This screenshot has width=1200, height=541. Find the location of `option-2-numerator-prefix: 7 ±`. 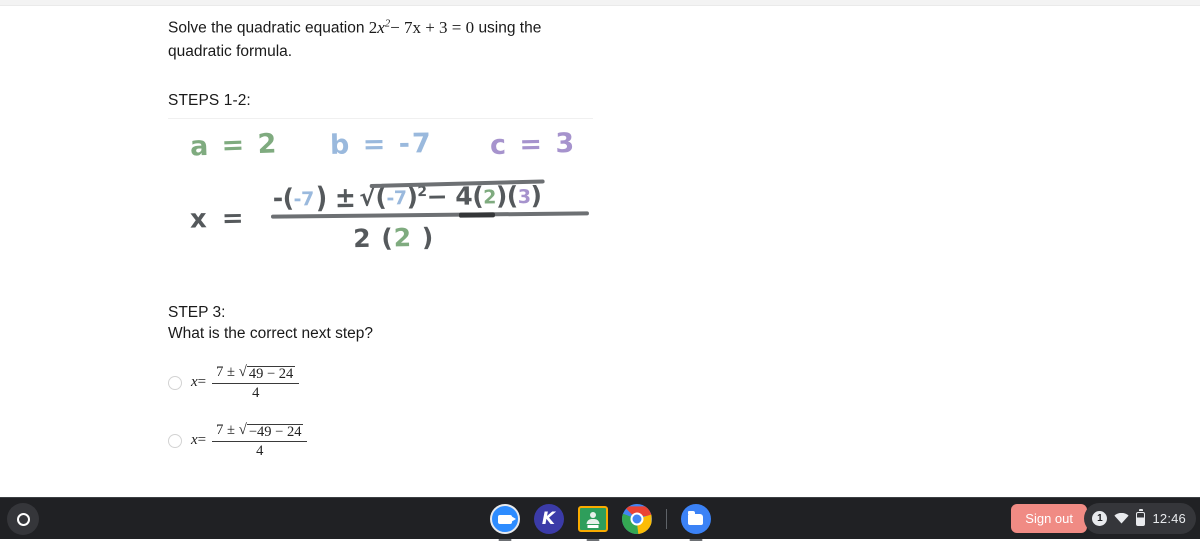

option-2-numerator-prefix: 7 ± is located at coordinates (225, 430).